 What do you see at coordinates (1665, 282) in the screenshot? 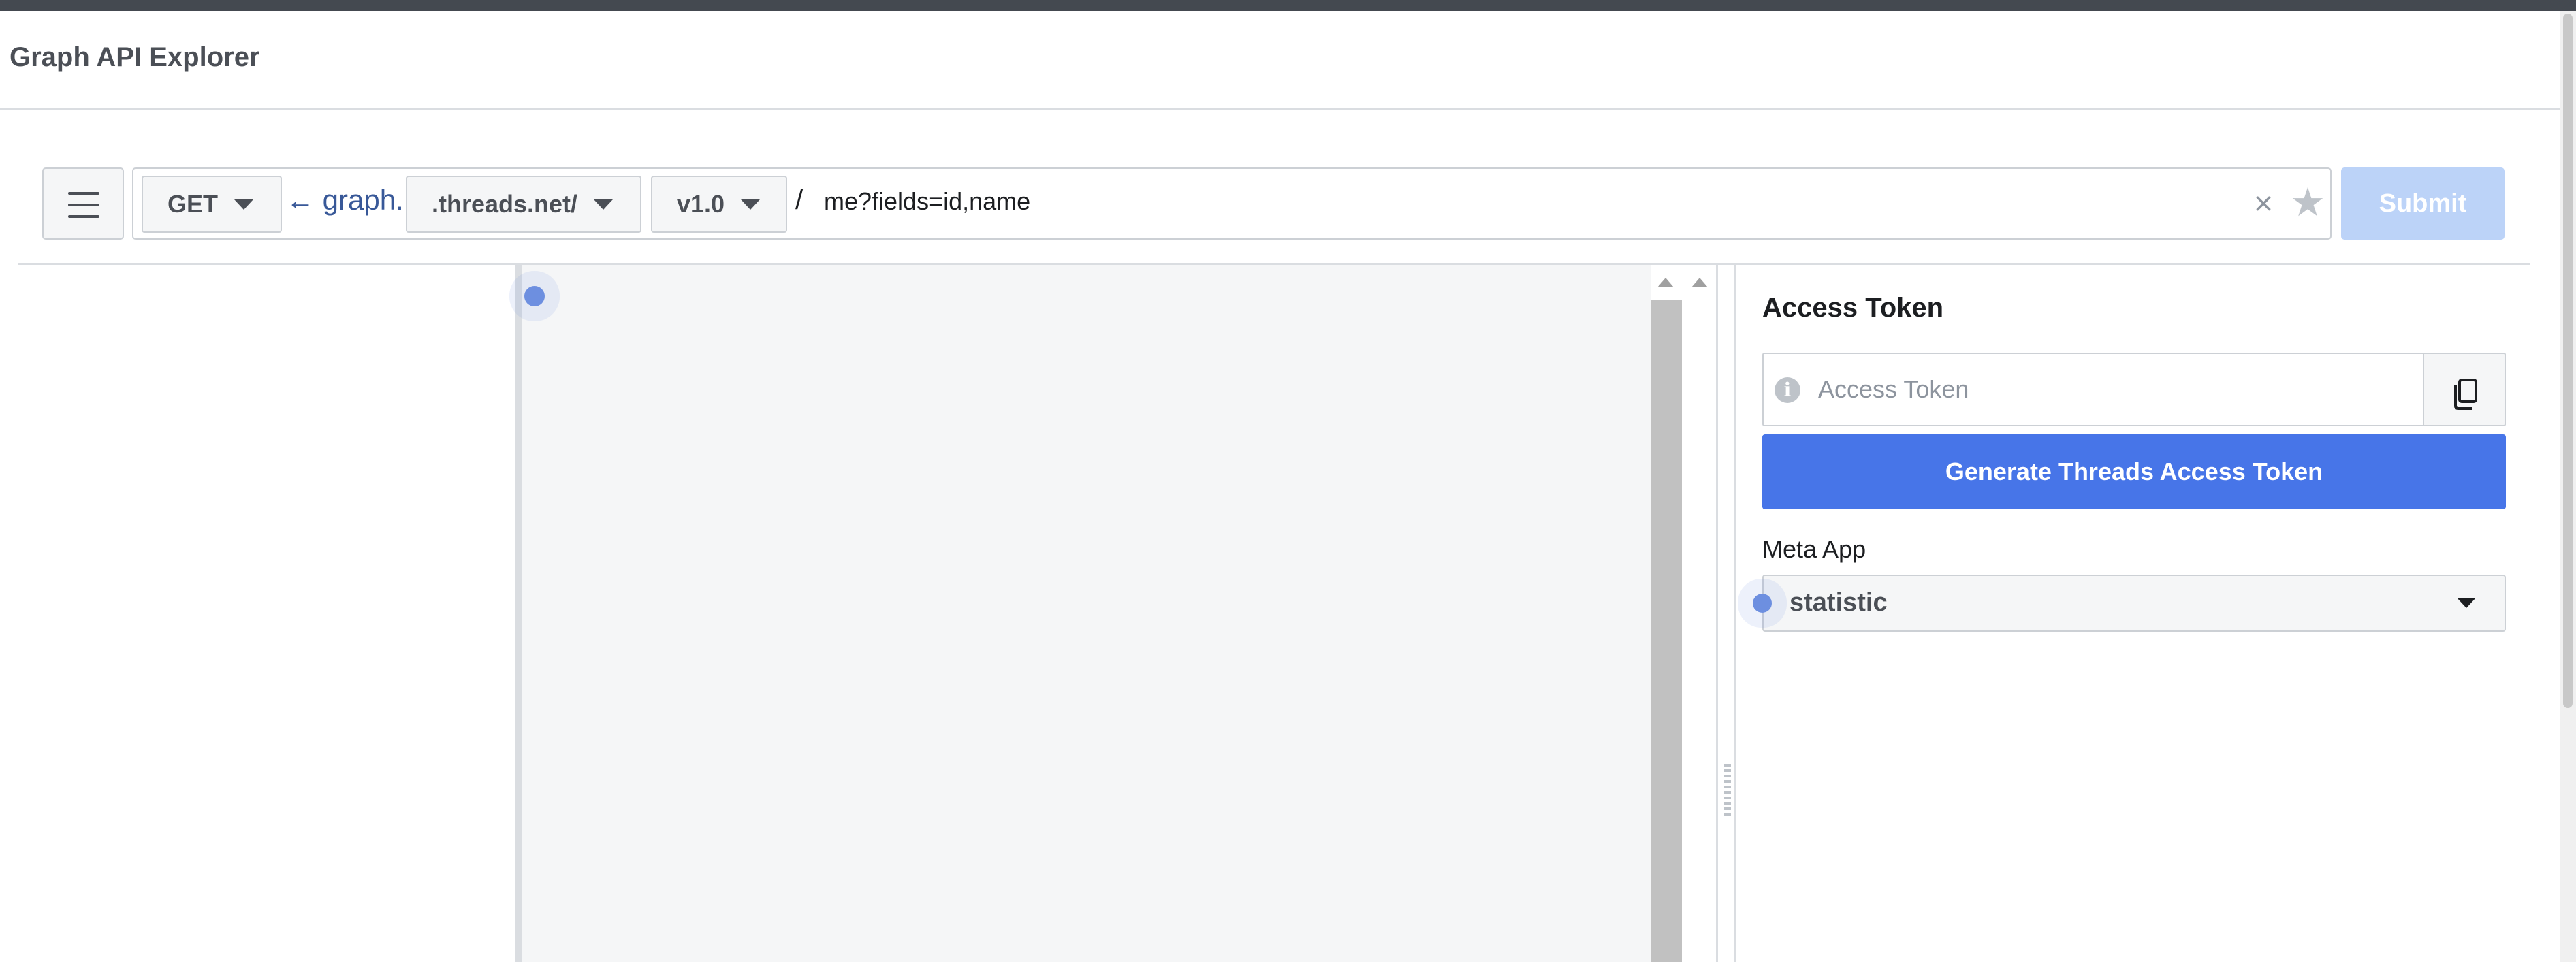
I see `response-scroll-up-arrow` at bounding box center [1665, 282].